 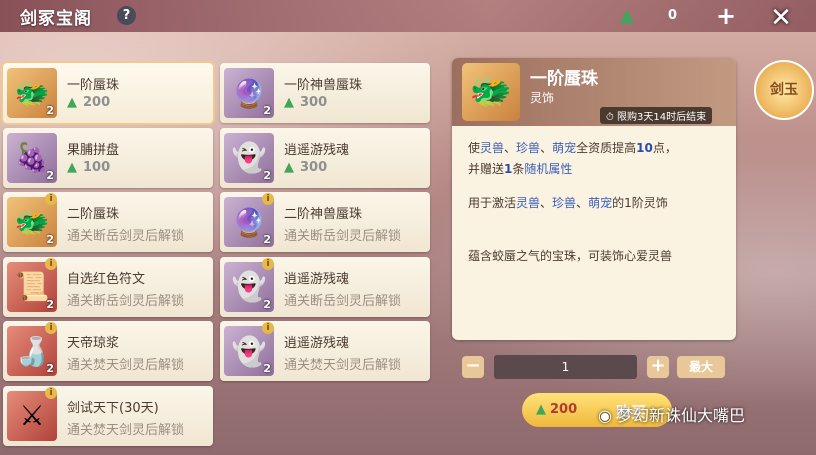 What do you see at coordinates (658, 367) in the screenshot?
I see `increase-quantity-button: +` at bounding box center [658, 367].